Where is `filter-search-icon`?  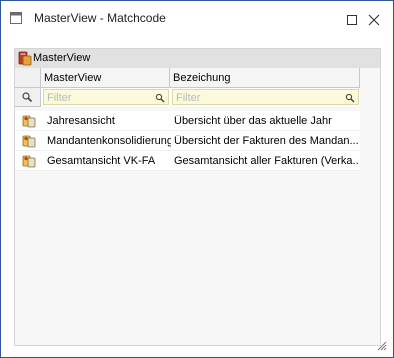
filter-search-icon is located at coordinates (27, 97).